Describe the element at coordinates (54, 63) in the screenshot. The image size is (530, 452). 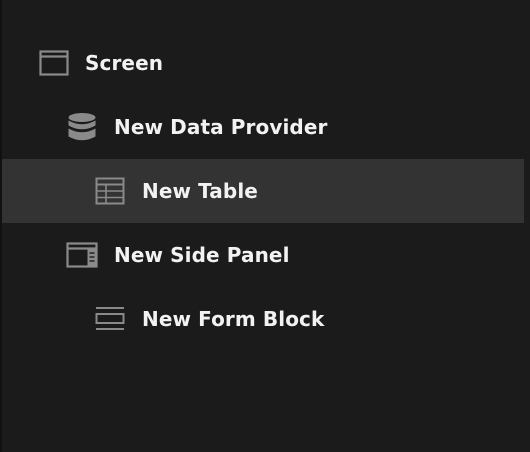
I see `screen-icon` at that location.